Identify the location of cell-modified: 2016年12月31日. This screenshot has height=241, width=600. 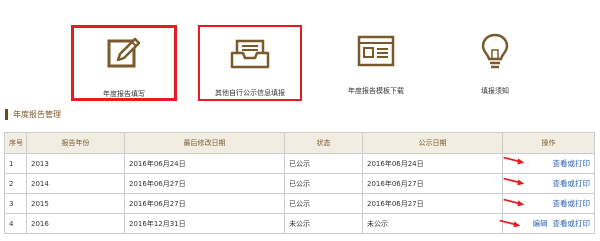
(204, 223).